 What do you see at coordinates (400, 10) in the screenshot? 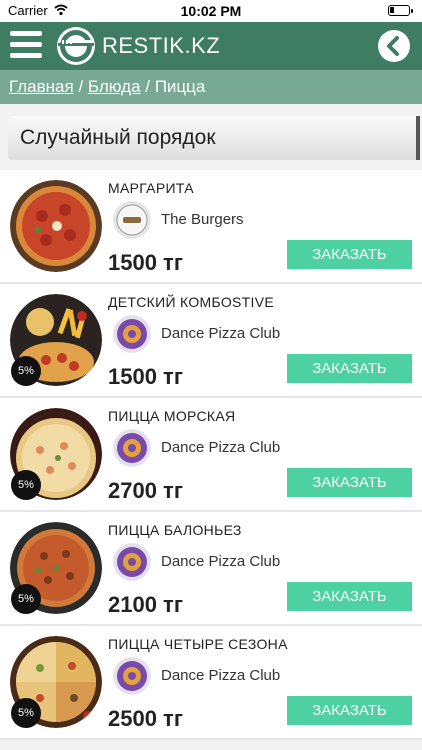
I see `battery-icon` at bounding box center [400, 10].